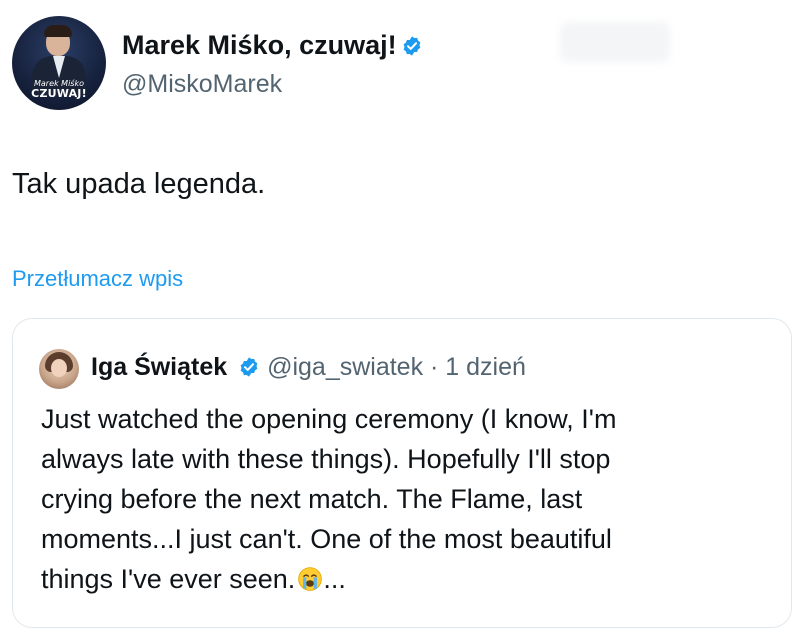  I want to click on author-name-text: Marek Miśko, czuwaj!, so click(259, 45).